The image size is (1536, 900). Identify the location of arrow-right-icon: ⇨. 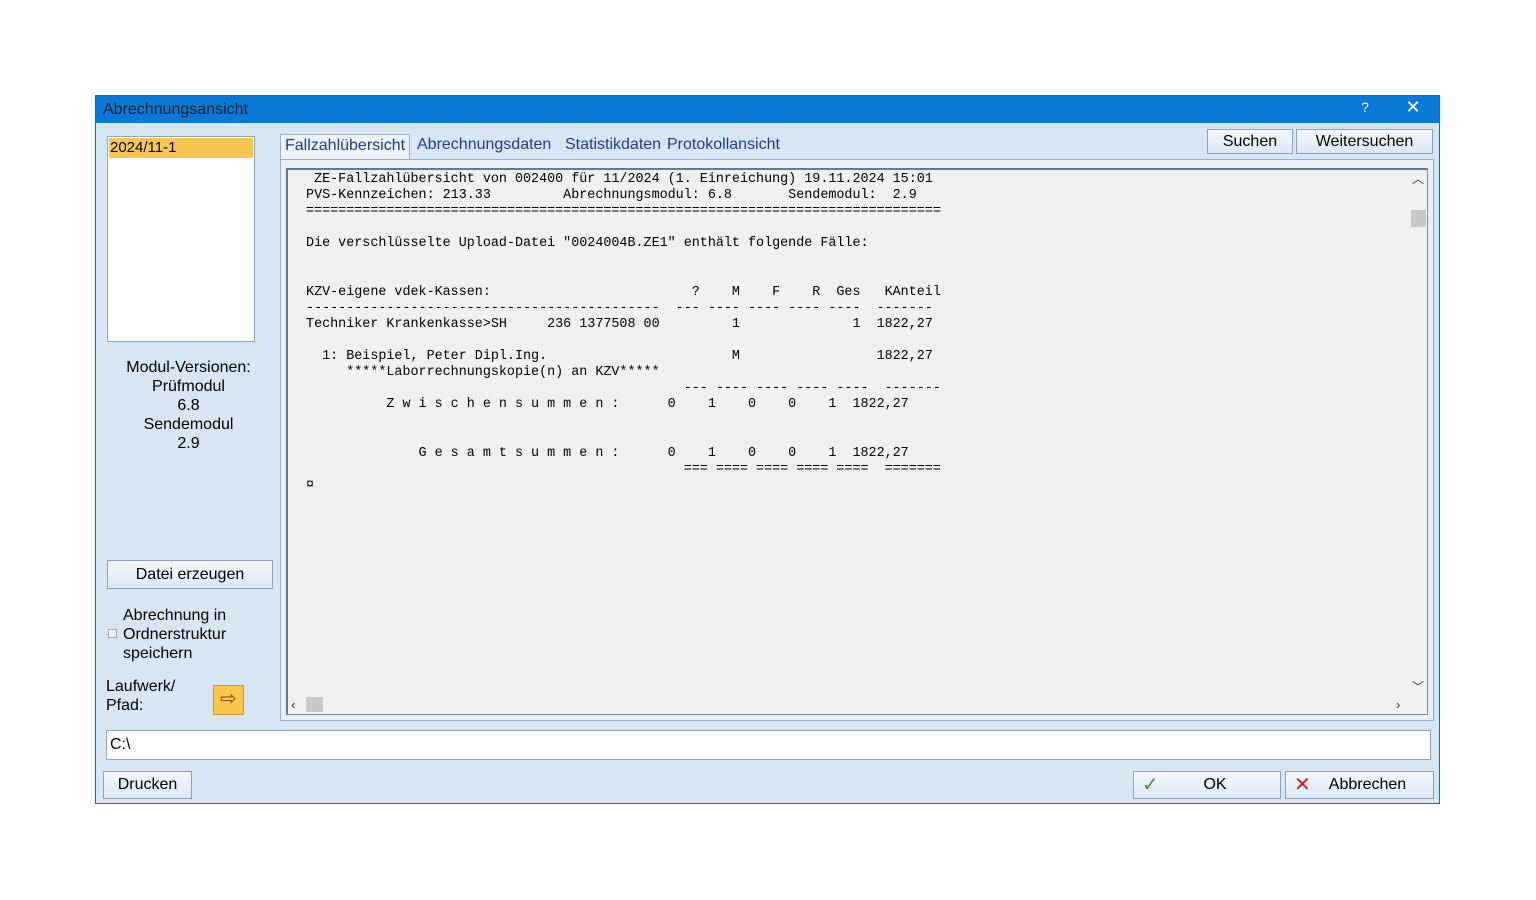
(228, 700).